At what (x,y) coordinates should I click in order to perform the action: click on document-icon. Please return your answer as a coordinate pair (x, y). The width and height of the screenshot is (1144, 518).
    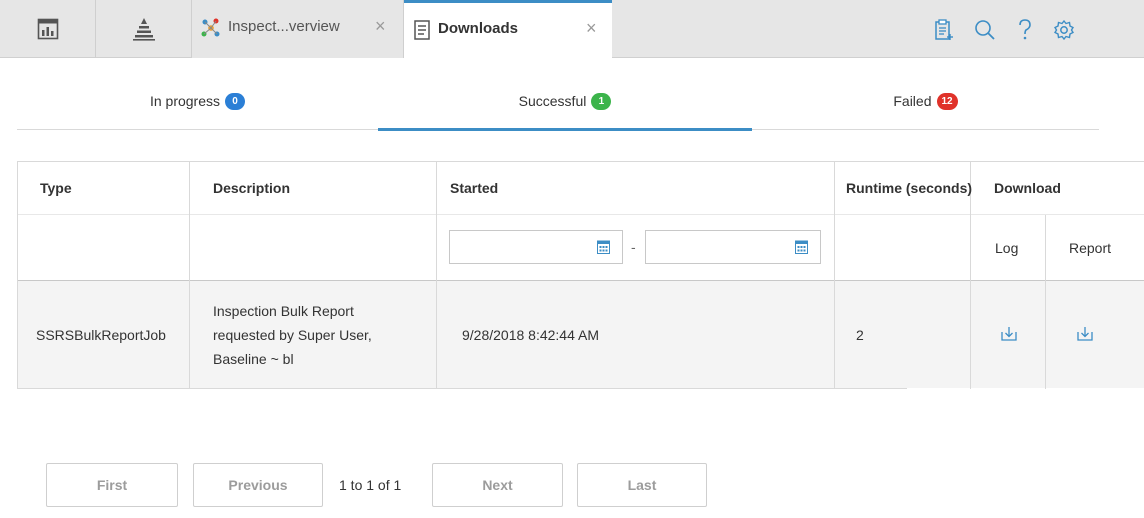
    Looking at the image, I should click on (422, 30).